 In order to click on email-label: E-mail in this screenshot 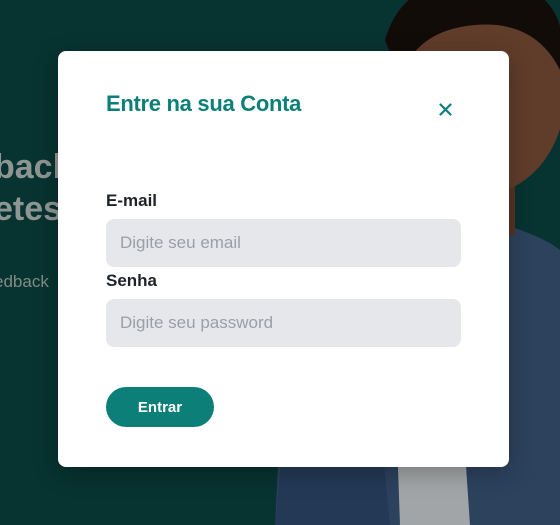, I will do `click(132, 200)`.